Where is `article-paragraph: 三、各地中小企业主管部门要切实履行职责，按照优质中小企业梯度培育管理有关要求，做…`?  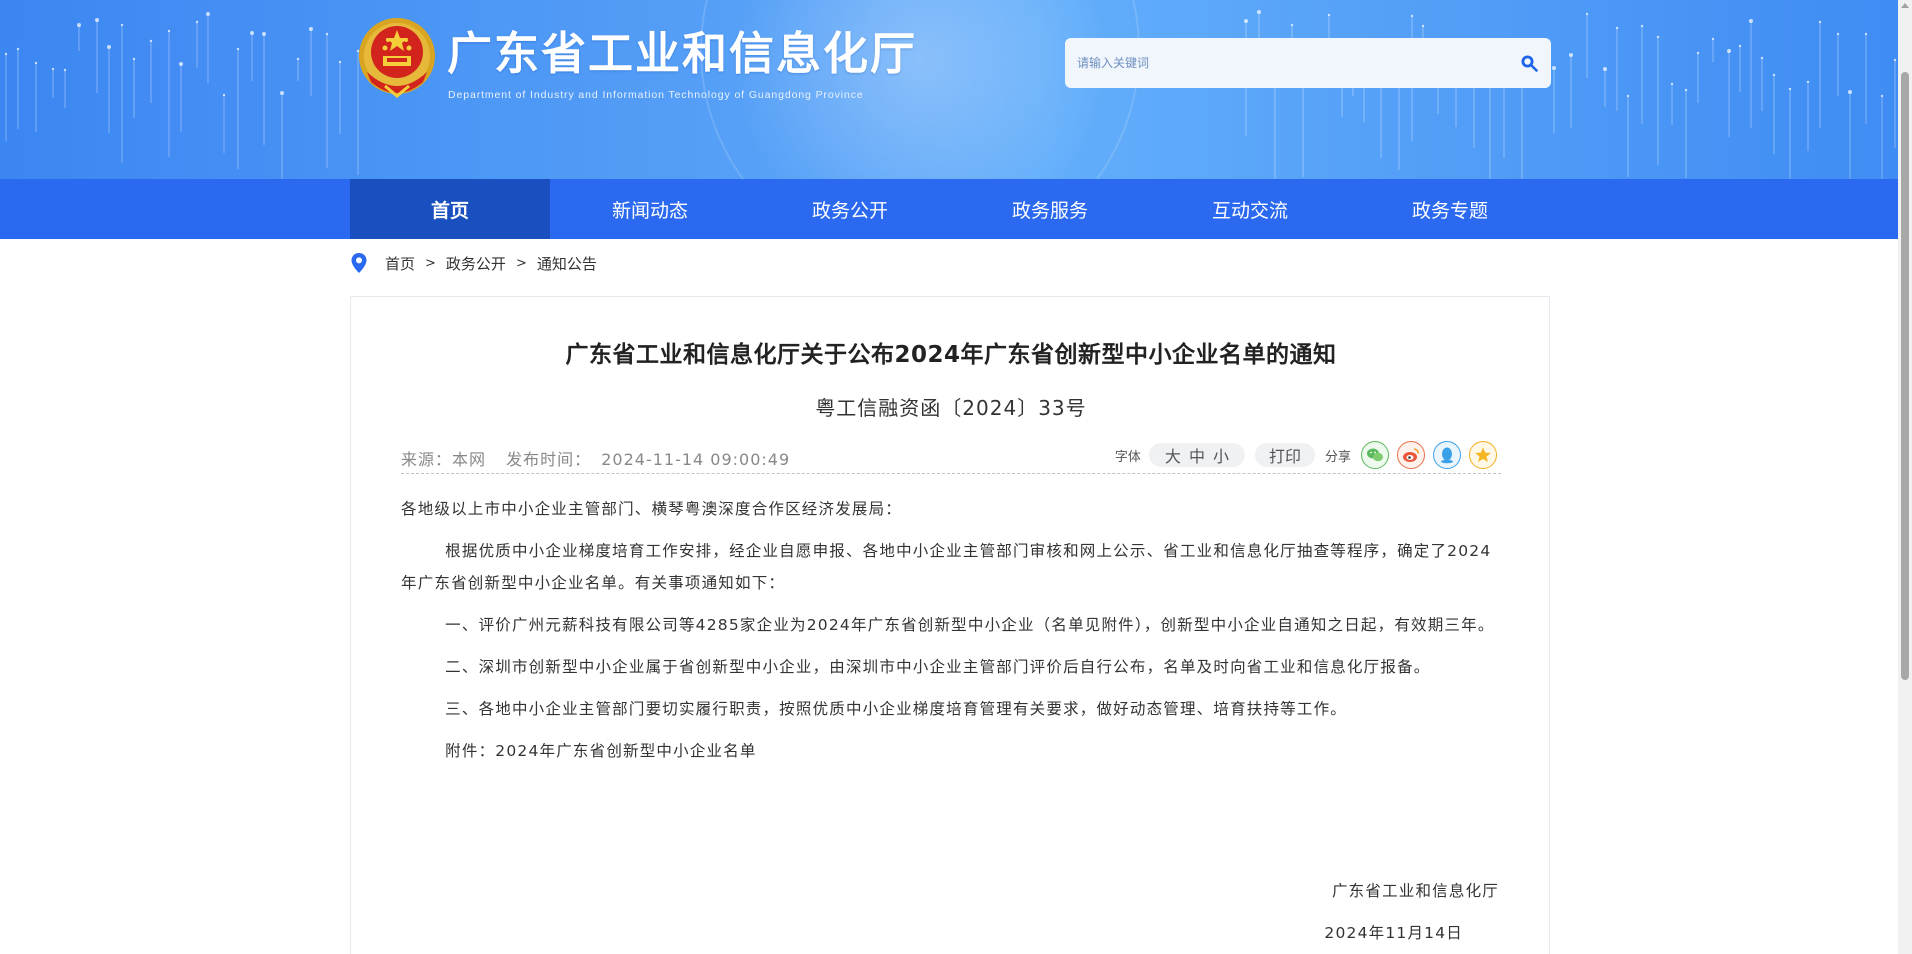
article-paragraph: 三、各地中小企业主管部门要切实履行职责，按照优质中小企业梯度培育管理有关要求，做… is located at coordinates (896, 709).